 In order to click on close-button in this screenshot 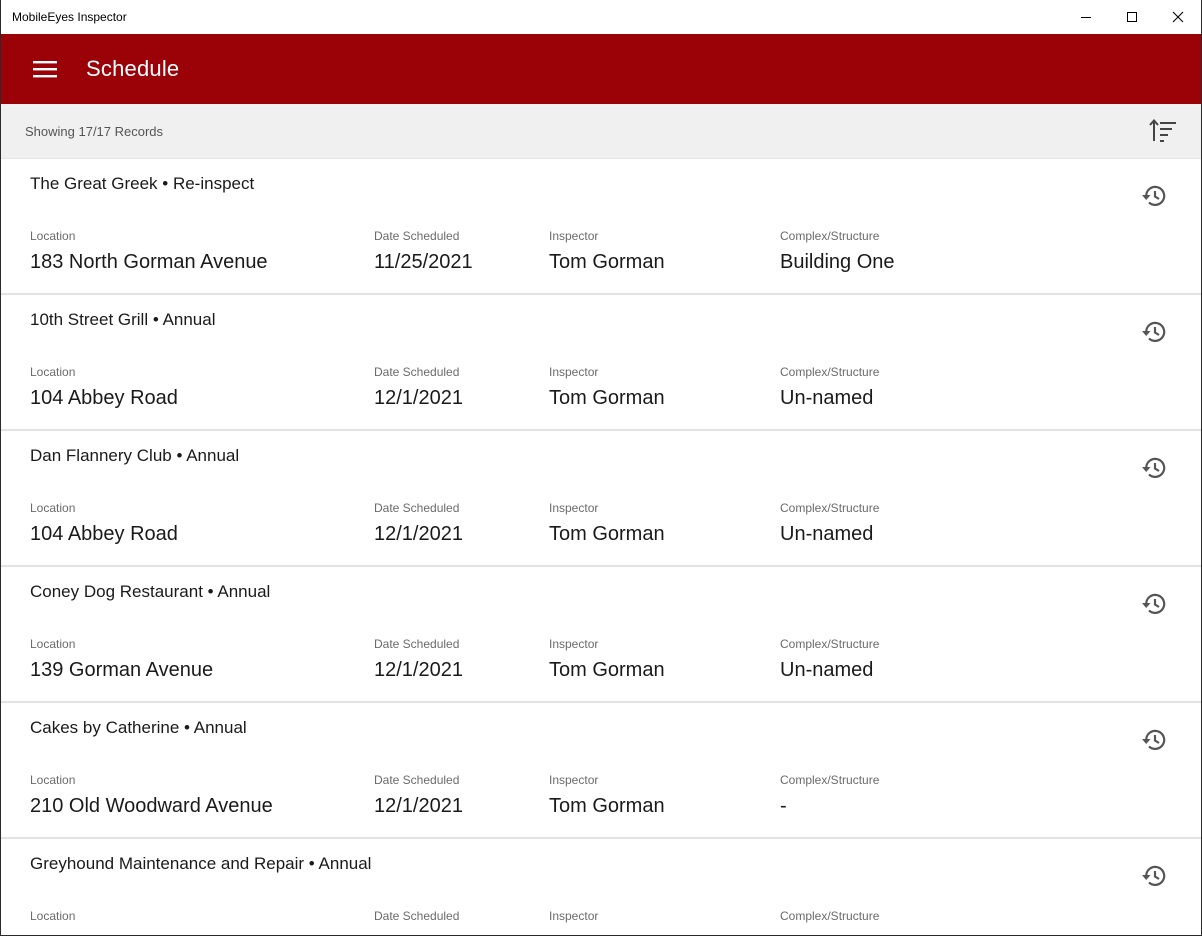, I will do `click(1178, 17)`.